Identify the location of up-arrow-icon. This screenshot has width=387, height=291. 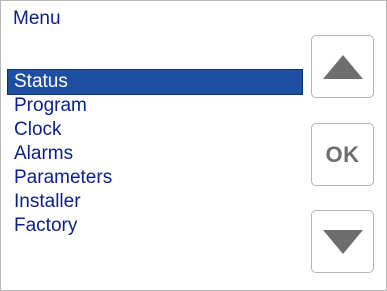
(342, 66).